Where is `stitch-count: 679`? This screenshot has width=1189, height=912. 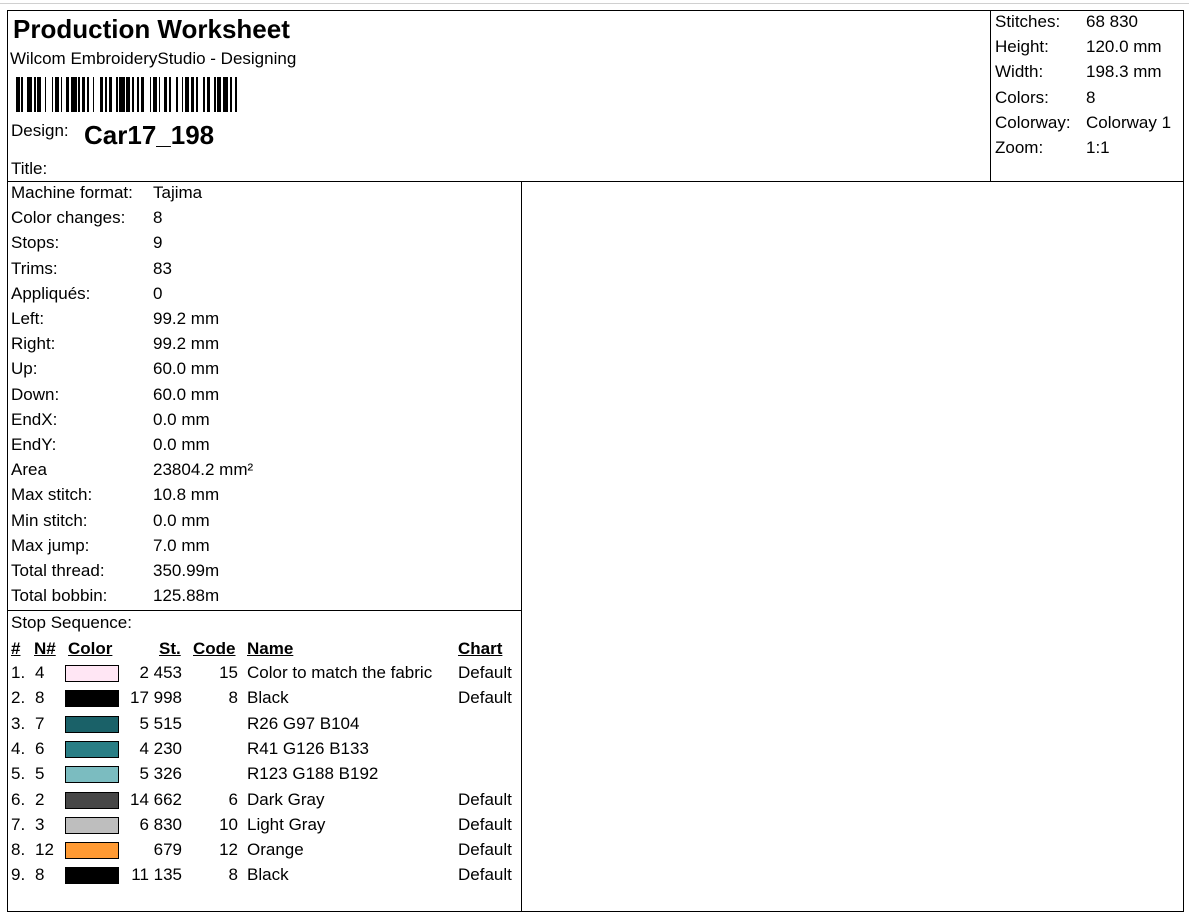 stitch-count: 679 is located at coordinates (167, 850).